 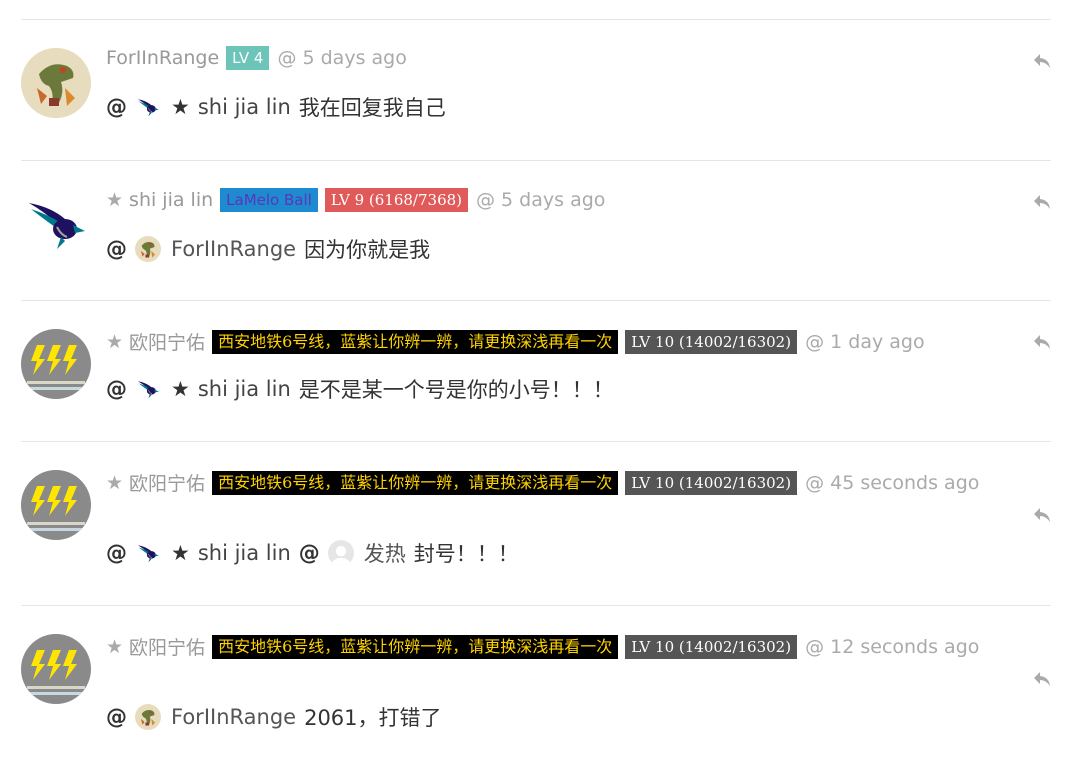 I want to click on comment-body: @ ForIInRange 因为你就是我, so click(x=268, y=249).